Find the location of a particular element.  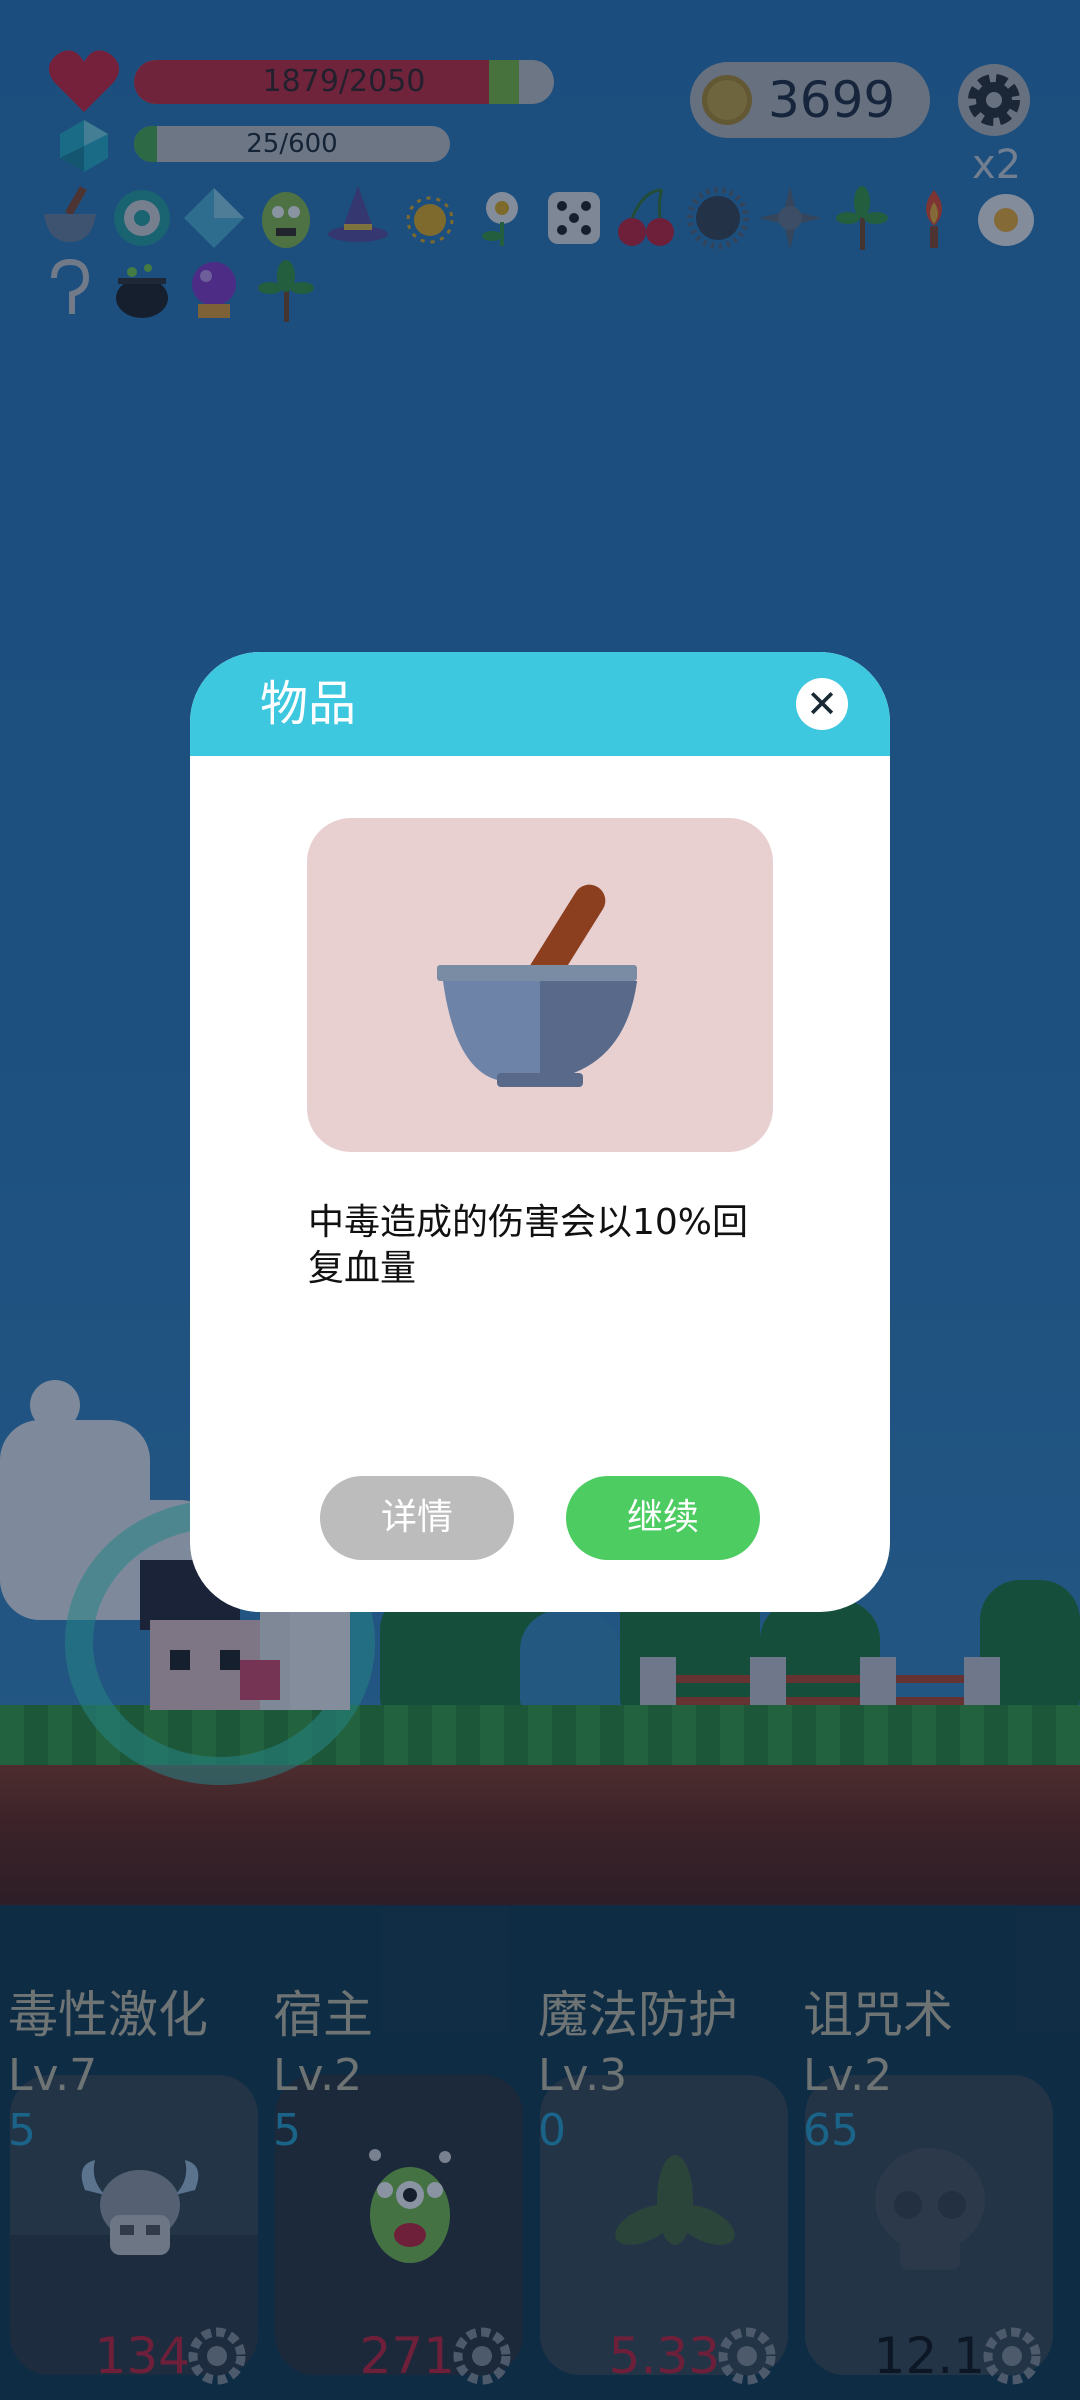

dialog-title: 物品 is located at coordinates (308, 704).